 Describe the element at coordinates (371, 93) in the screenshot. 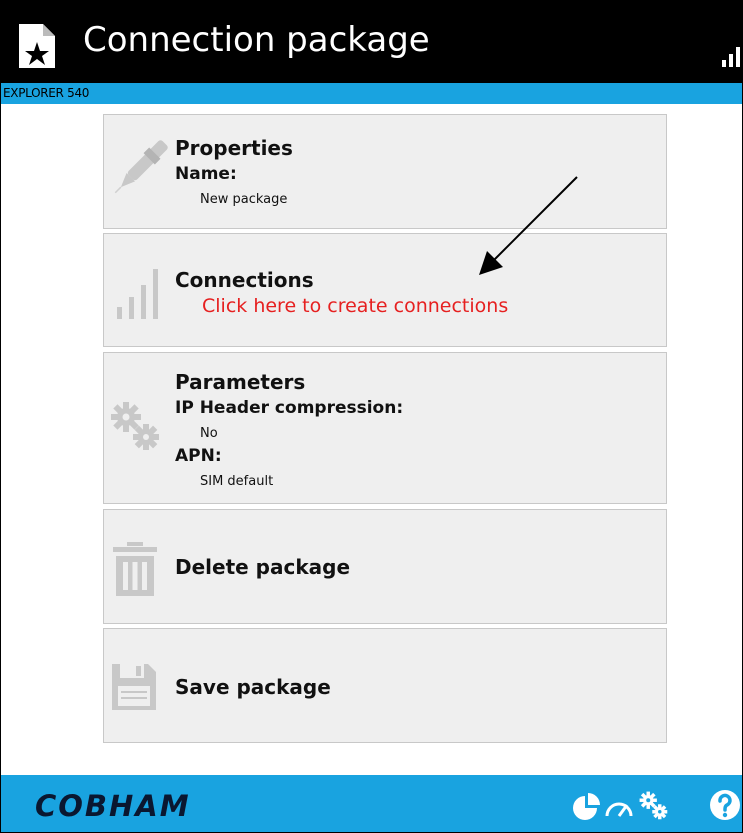

I see `device-bar: EXPLORER 540` at that location.